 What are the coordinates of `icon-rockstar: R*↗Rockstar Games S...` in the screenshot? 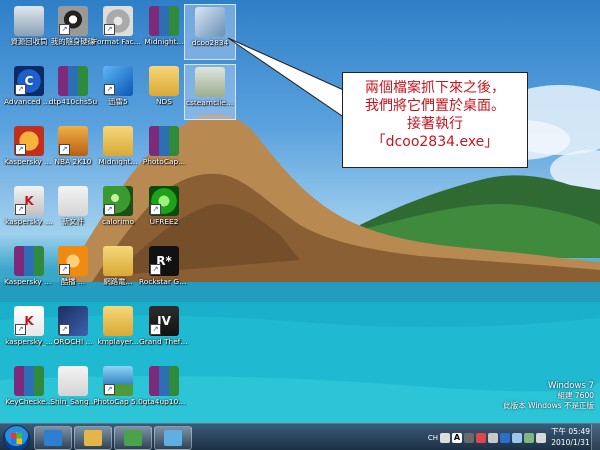 It's located at (164, 272).